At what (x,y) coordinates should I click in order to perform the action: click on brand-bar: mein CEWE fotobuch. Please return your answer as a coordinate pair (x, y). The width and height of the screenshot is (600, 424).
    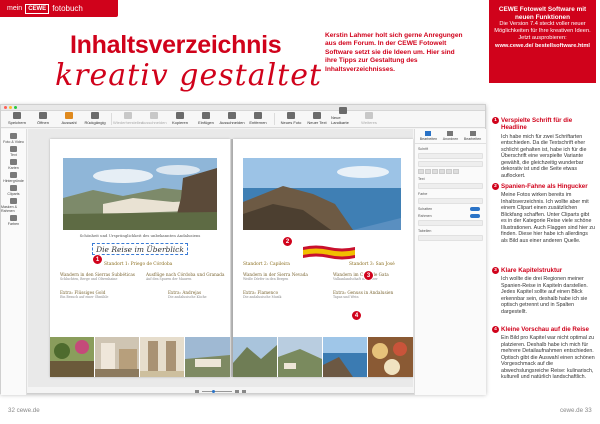
    Looking at the image, I should click on (59, 8).